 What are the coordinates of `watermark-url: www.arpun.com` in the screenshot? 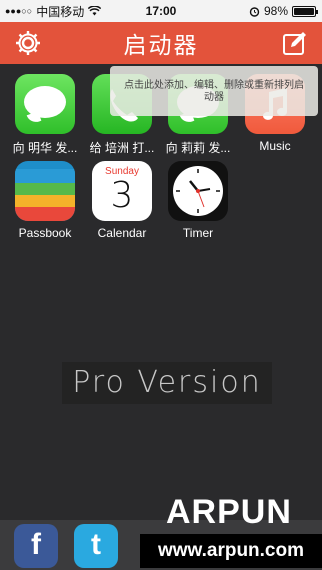 It's located at (231, 551).